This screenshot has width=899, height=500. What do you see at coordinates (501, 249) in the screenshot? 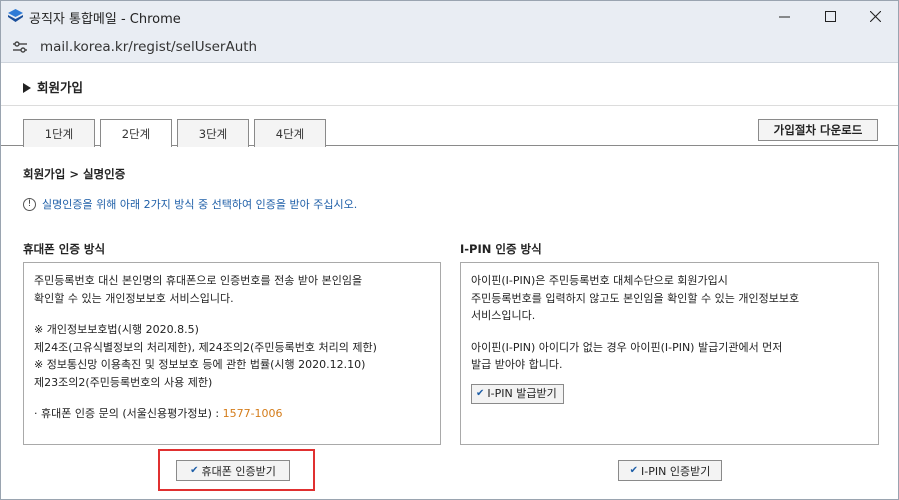
I see `ipin-auth-title: I-PIN 인증 방식` at bounding box center [501, 249].